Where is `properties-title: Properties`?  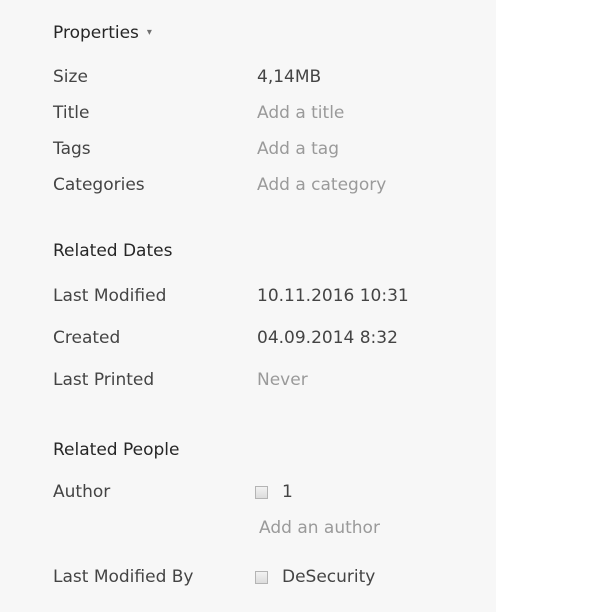
properties-title: Properties is located at coordinates (96, 33).